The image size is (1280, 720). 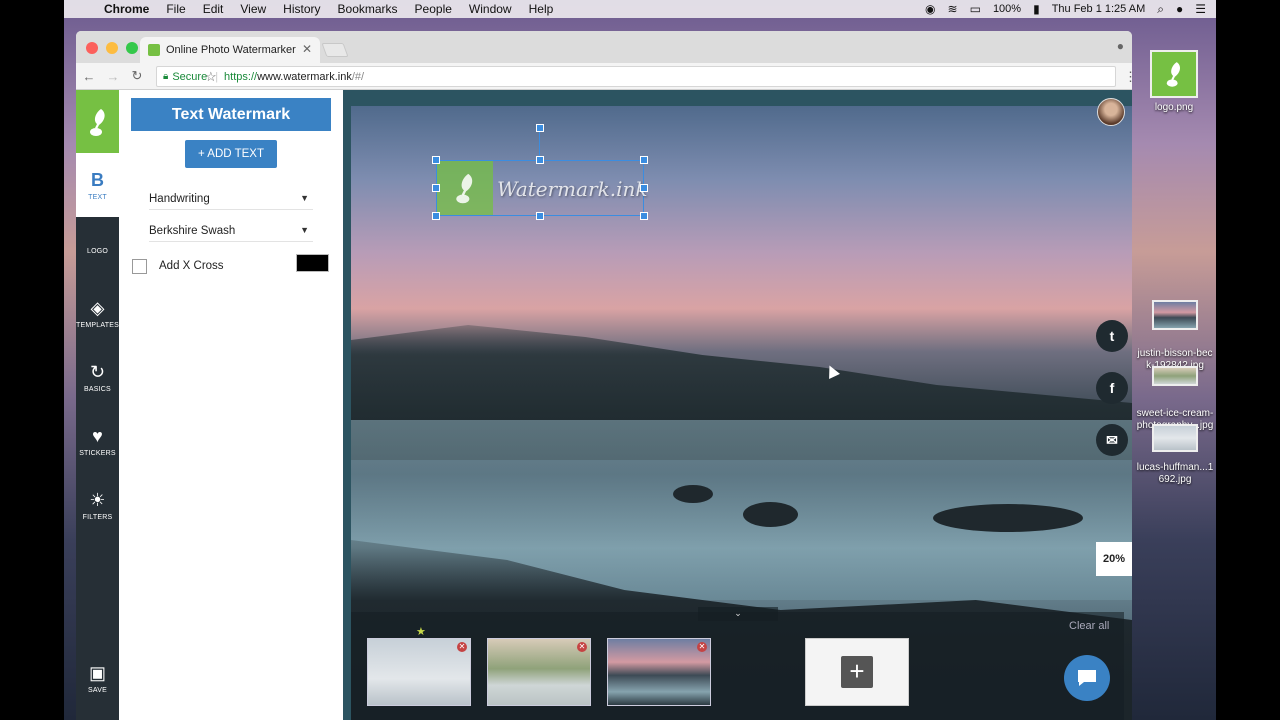 What do you see at coordinates (312, 263) in the screenshot?
I see `cross-color-swatch` at bounding box center [312, 263].